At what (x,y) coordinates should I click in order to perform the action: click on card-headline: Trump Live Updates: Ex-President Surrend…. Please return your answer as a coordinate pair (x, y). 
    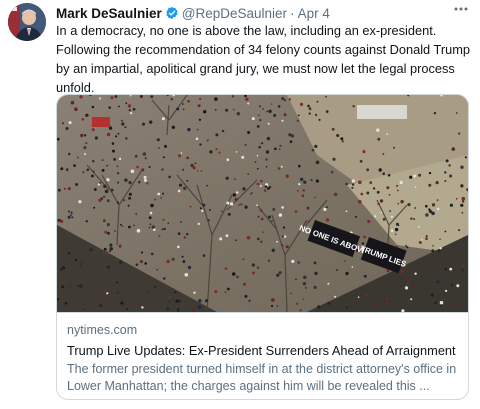
    Looking at the image, I should click on (261, 350).